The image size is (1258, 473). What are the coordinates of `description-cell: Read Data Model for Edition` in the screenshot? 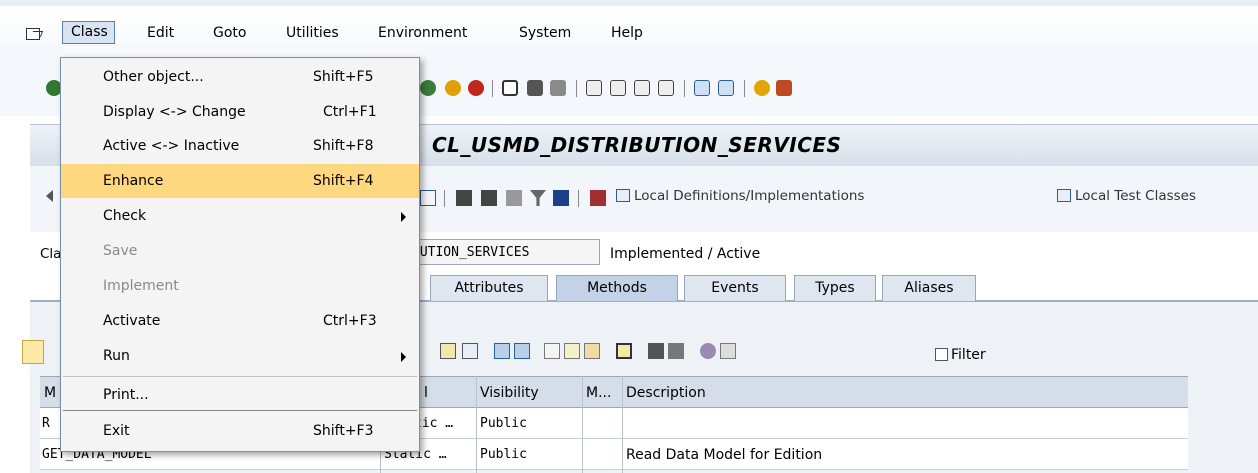 It's located at (724, 455).